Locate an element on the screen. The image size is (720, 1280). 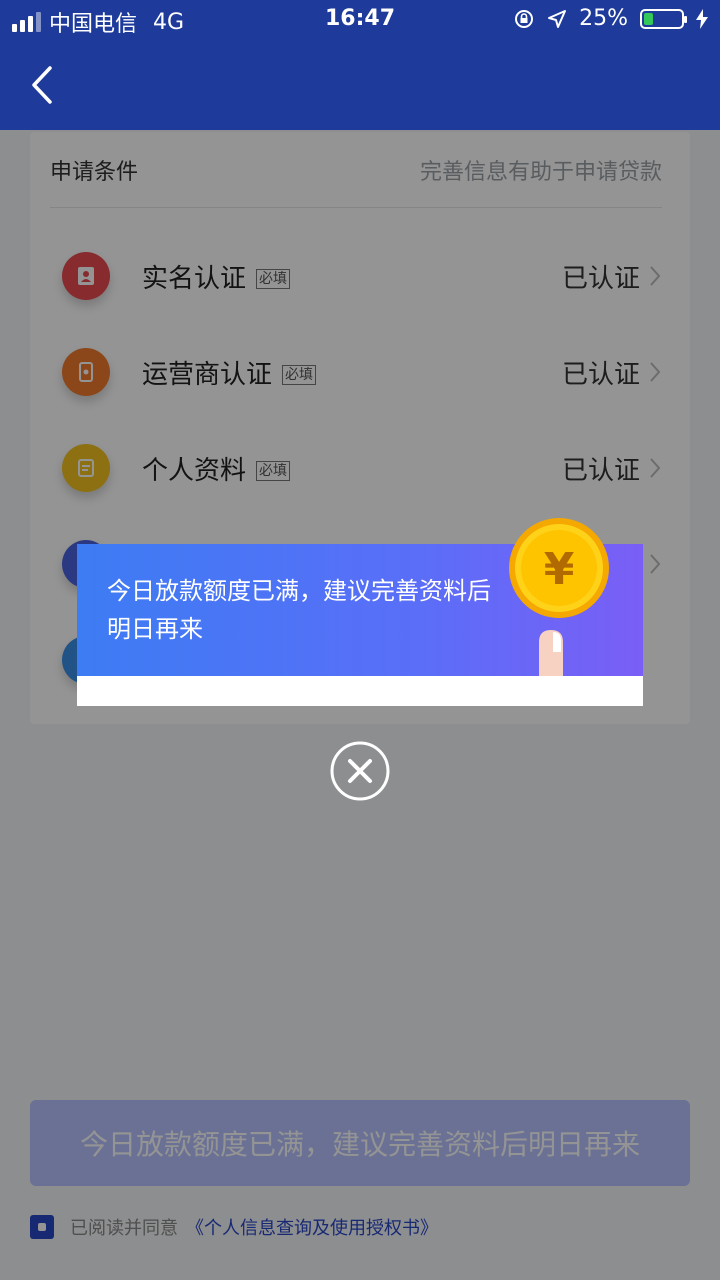
modal-message: 今日放款额度已满，建议完善资料后明日再来 is located at coordinates (299, 610).